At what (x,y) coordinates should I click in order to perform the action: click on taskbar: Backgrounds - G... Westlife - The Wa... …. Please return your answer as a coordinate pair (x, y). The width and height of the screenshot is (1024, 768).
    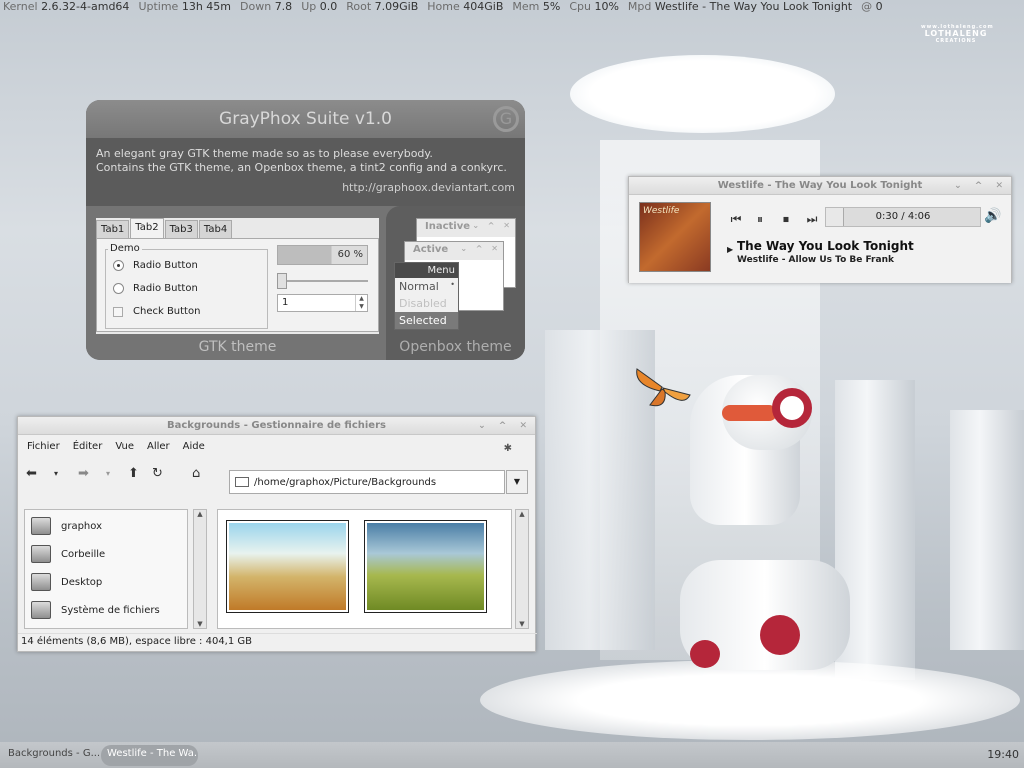
    Looking at the image, I should click on (512, 755).